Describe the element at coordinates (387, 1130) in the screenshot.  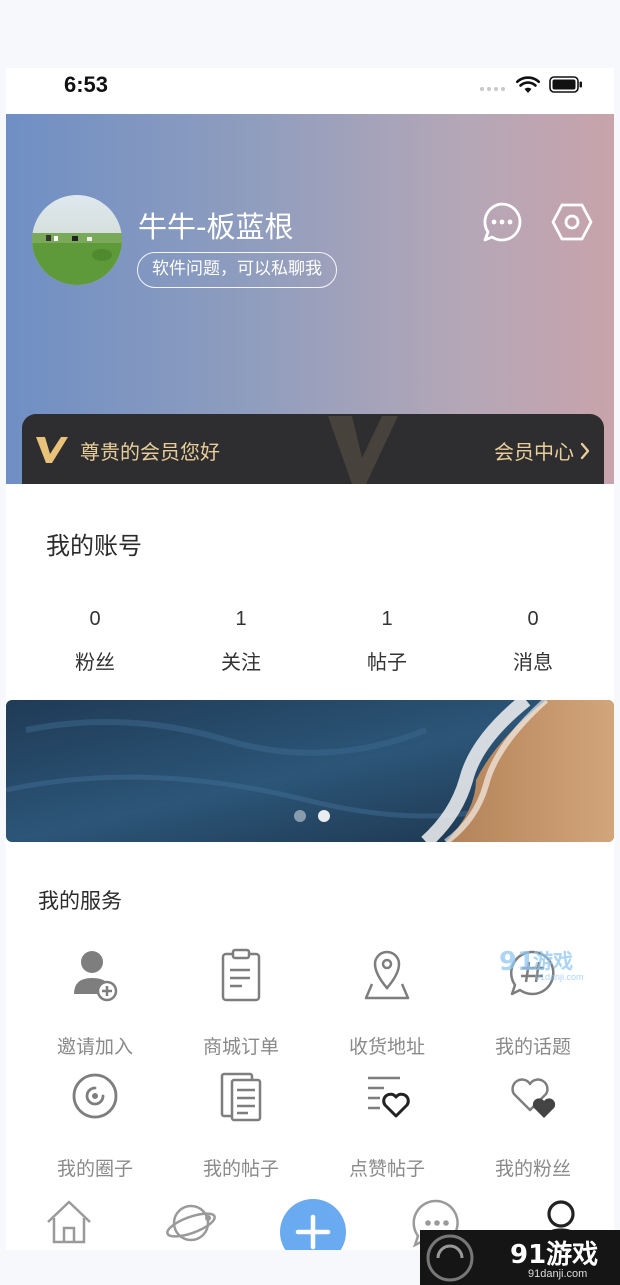
I see `service-liked-posts: 点赞帖子` at that location.